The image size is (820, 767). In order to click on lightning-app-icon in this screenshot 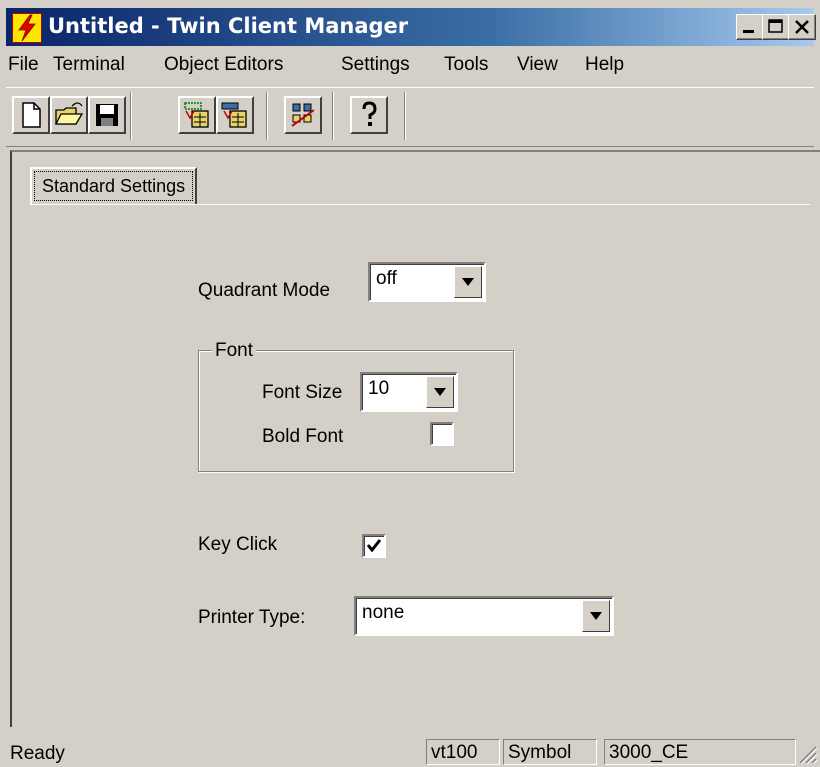, I will do `click(27, 28)`.